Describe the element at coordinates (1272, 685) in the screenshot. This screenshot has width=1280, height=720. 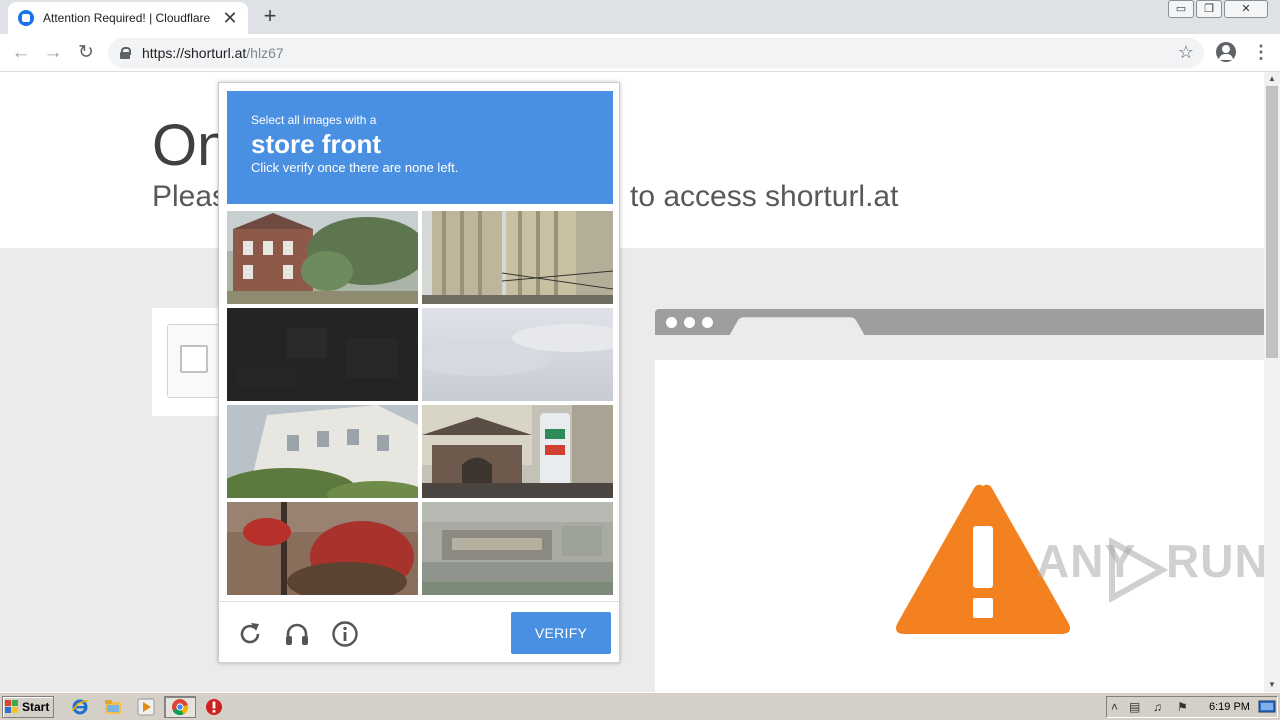
I see `scroll-down-arrow-icon: ▼` at that location.